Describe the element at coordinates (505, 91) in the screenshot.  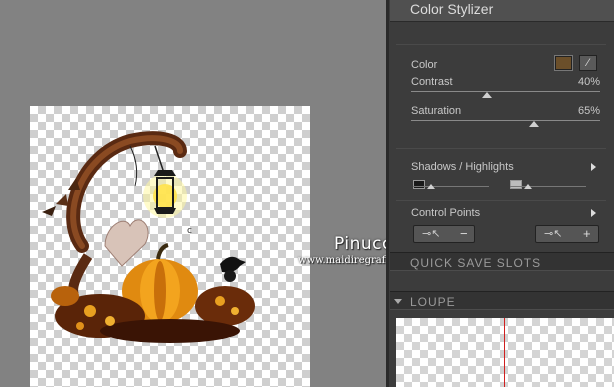
I see `contrast-slider-track` at that location.